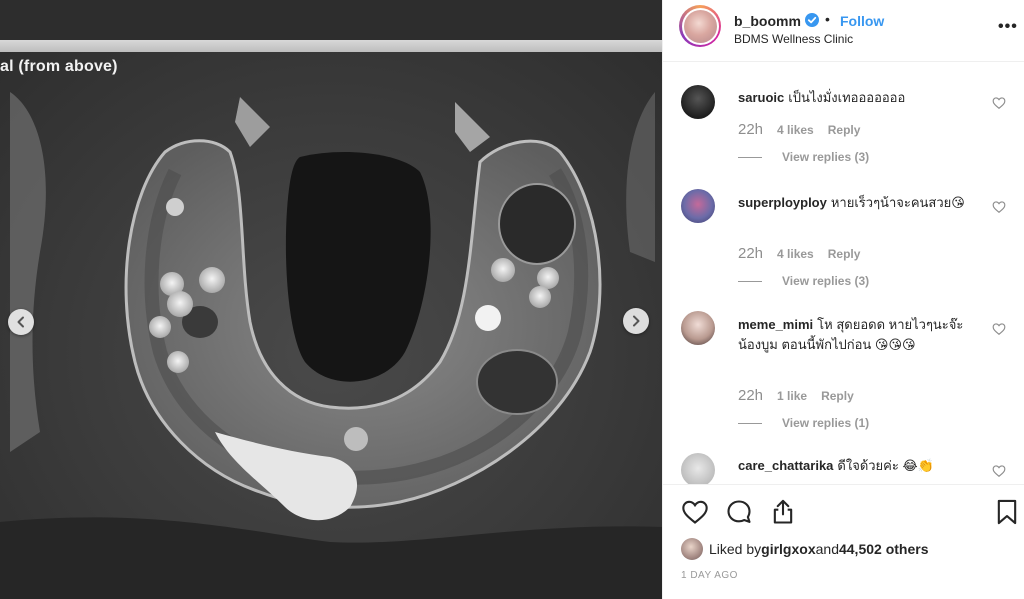  What do you see at coordinates (885, 465) in the screenshot?
I see `comment-text: ดีใจด้วยค่ะ 😂👏` at bounding box center [885, 465].